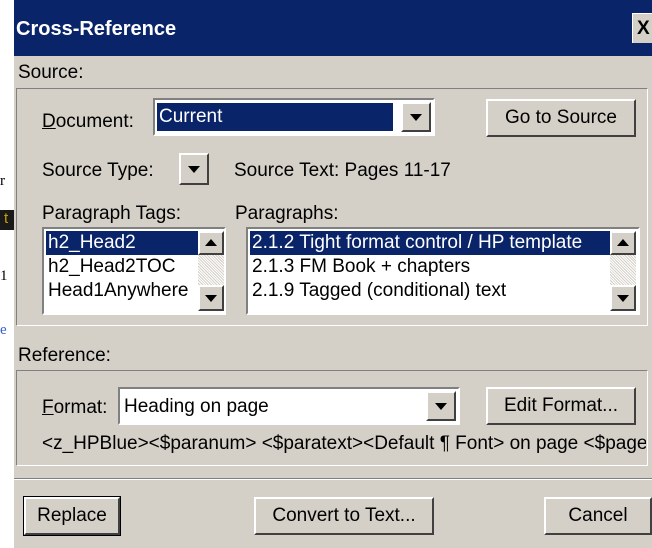  Describe the element at coordinates (275, 117) in the screenshot. I see `document-value: Current` at that location.